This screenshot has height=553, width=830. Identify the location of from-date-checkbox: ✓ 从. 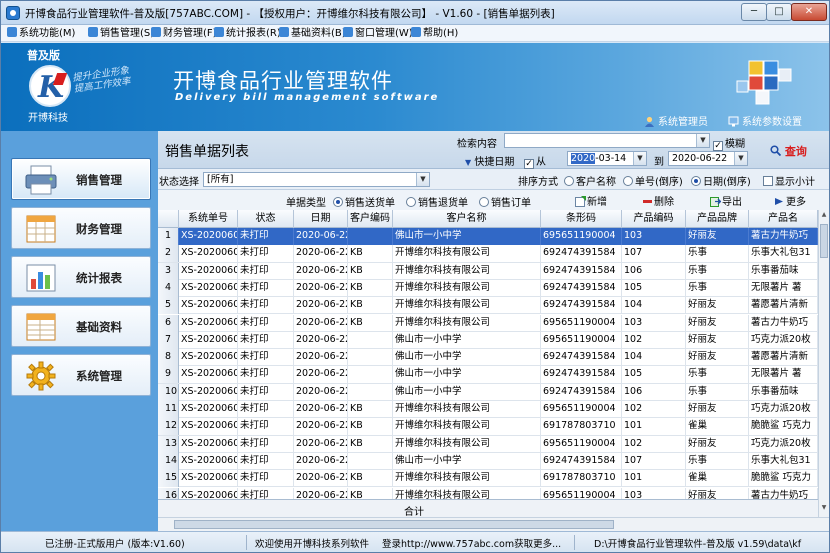
(535, 161).